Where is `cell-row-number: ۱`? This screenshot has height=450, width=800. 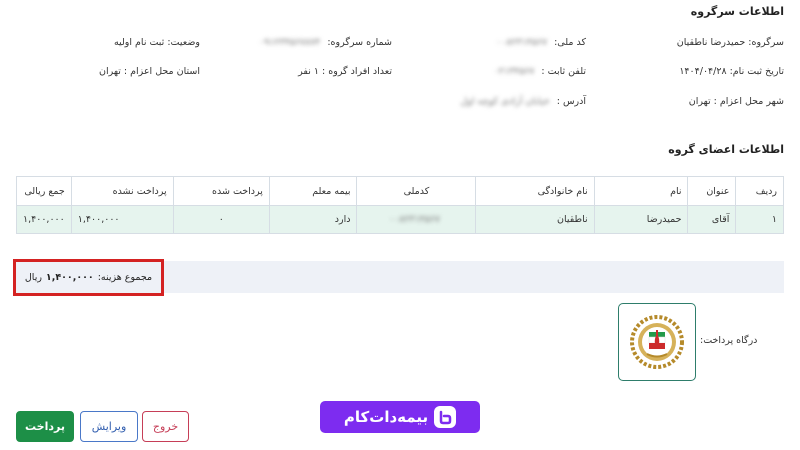 cell-row-number: ۱ is located at coordinates (759, 219).